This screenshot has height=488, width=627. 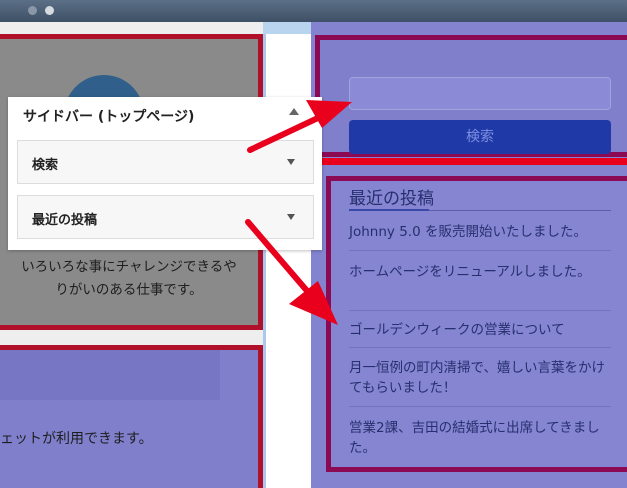 What do you see at coordinates (287, 255) in the screenshot?
I see `column-gap` at bounding box center [287, 255].